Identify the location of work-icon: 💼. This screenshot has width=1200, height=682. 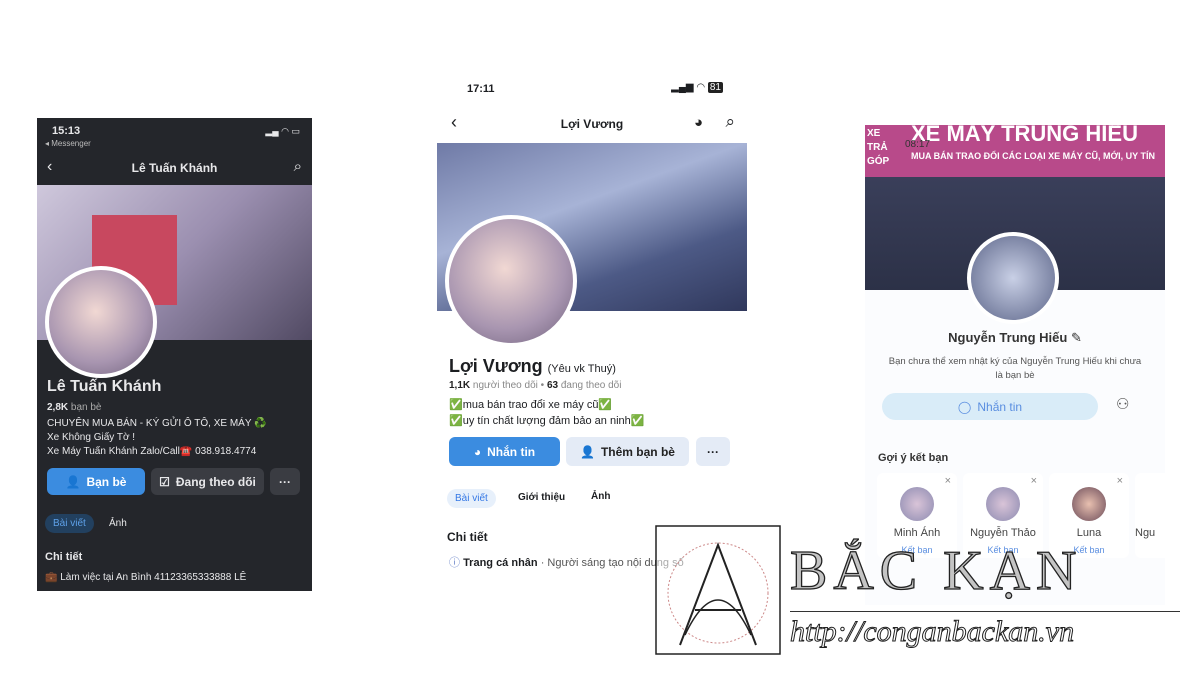
(51, 577).